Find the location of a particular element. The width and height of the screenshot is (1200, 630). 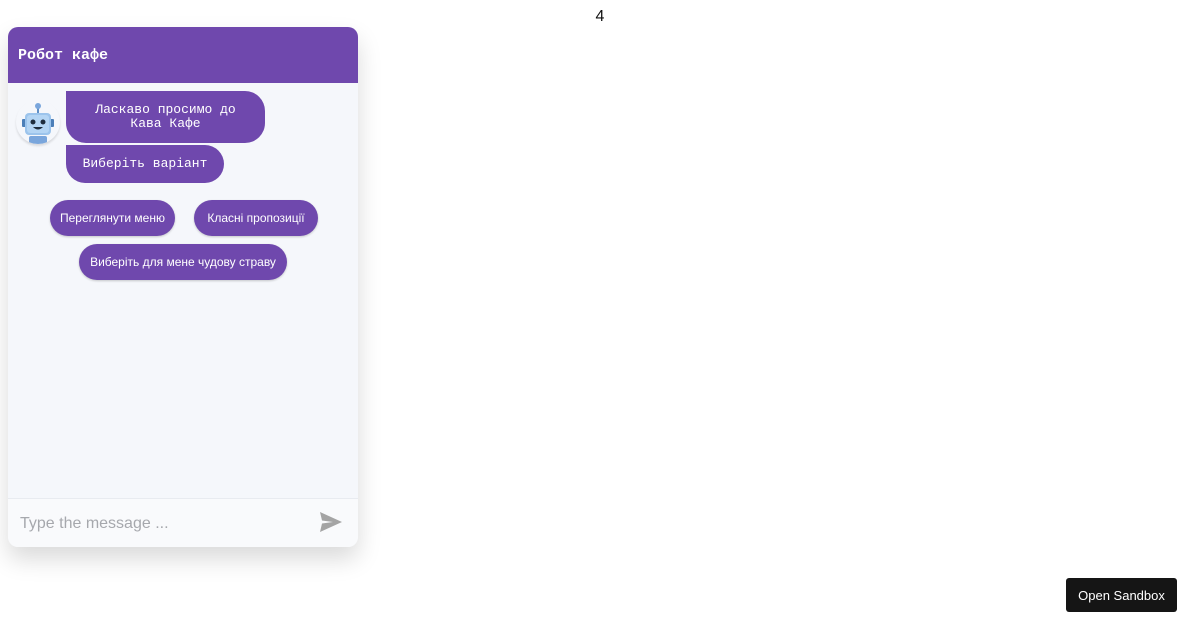

bot-avatar is located at coordinates (38, 122).